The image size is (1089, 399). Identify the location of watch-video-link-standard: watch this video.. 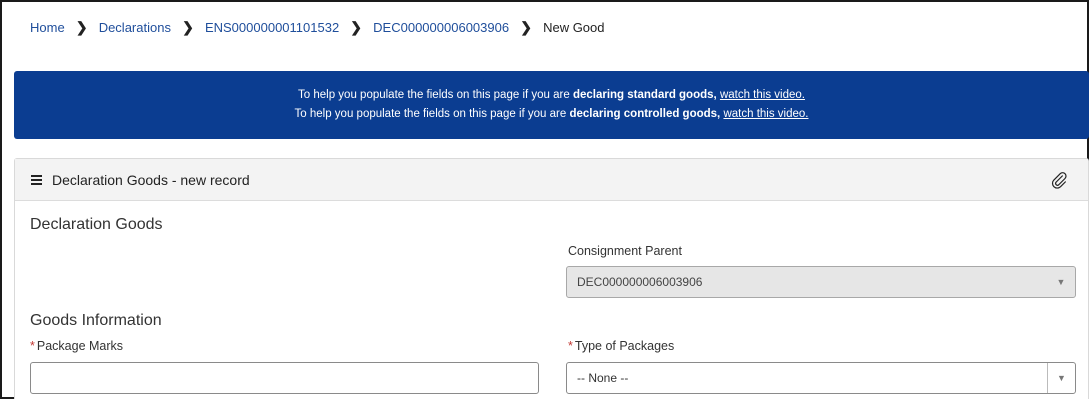
(762, 95).